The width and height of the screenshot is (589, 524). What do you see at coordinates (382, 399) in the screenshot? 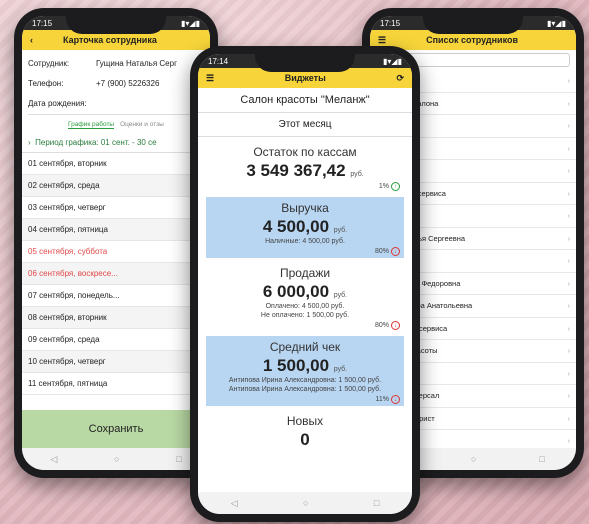
I see `trend-percent: 11%` at bounding box center [382, 399].